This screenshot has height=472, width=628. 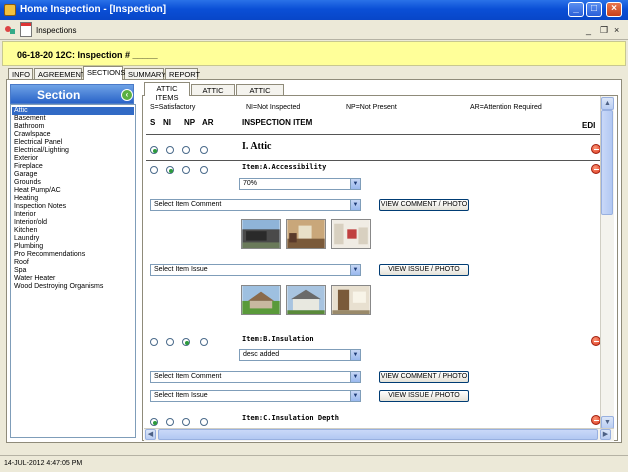 I want to click on section-item-wood-destroying-organisms: Wood Destroying Organisms, so click(x=74, y=287).